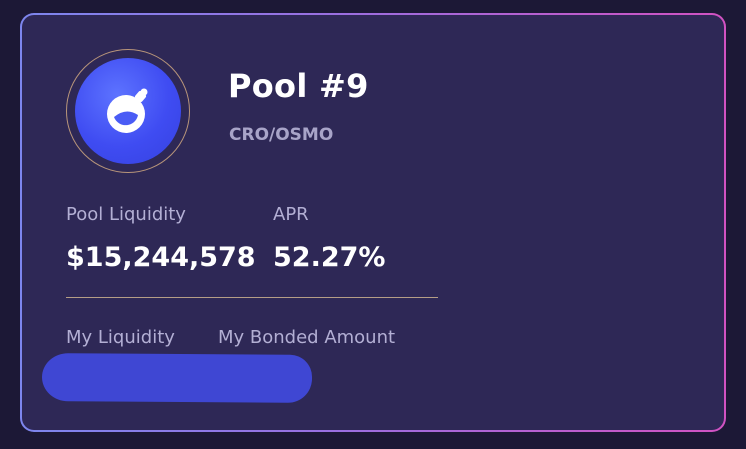  What do you see at coordinates (281, 135) in the screenshot?
I see `pool-pair: CRO/OSMO` at bounding box center [281, 135].